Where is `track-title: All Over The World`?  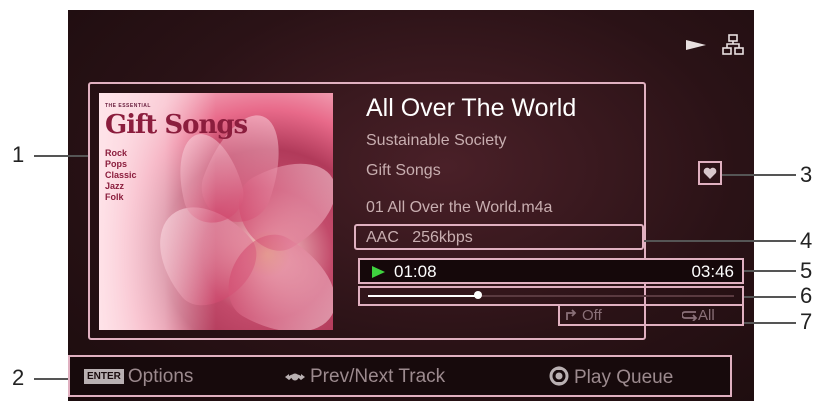 track-title: All Over The World is located at coordinates (471, 108).